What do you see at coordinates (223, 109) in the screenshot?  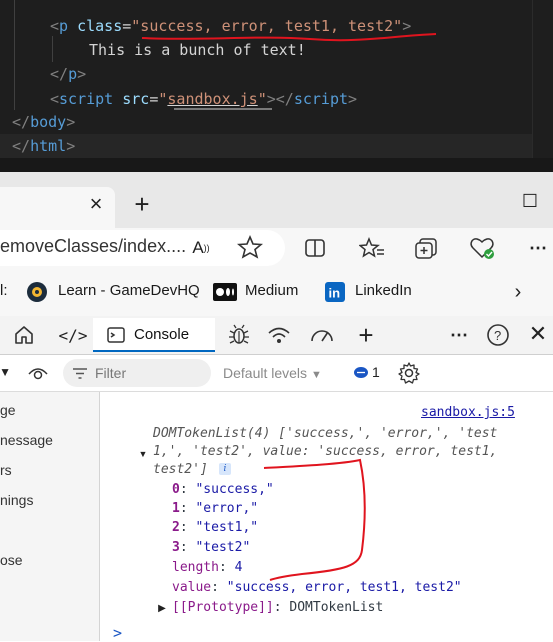 I see `filename-underline` at bounding box center [223, 109].